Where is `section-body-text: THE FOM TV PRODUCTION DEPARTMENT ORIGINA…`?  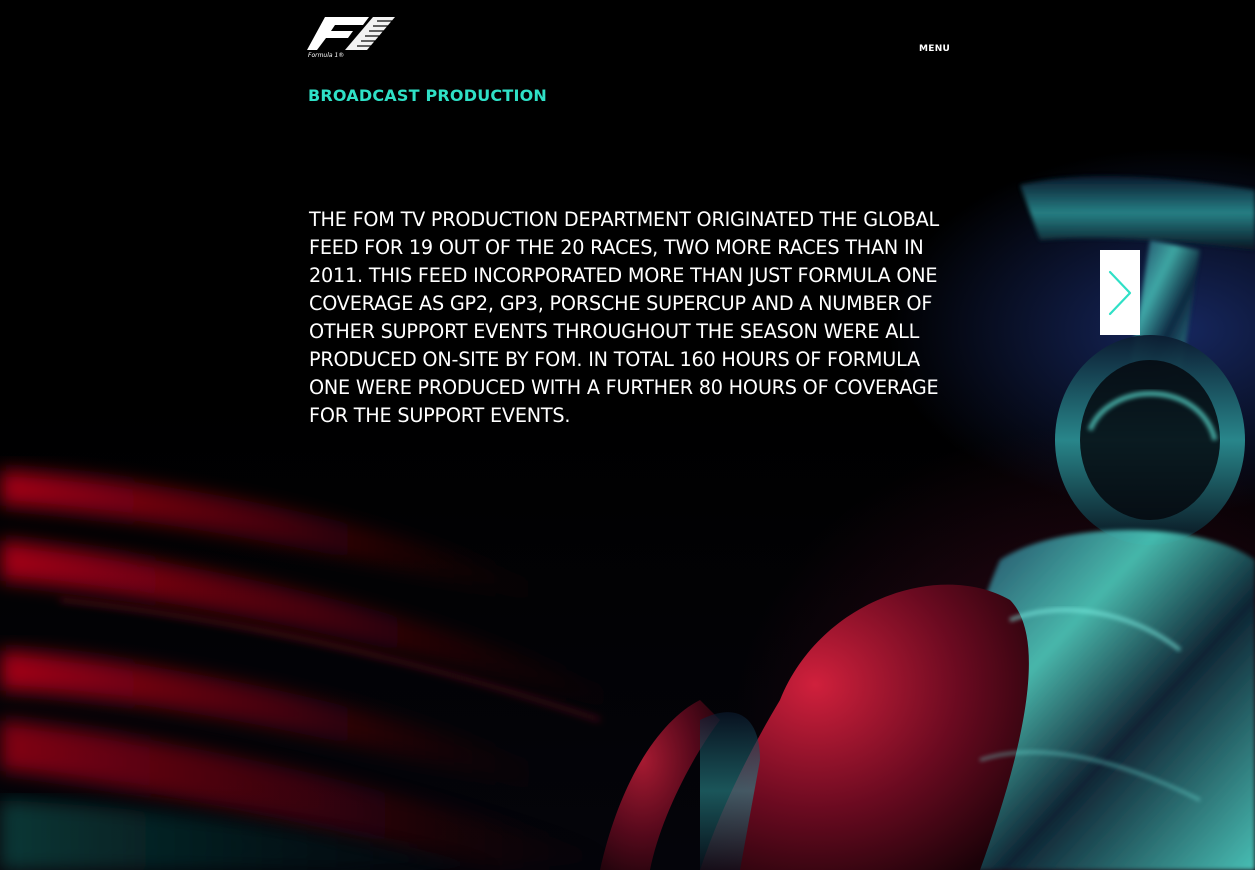 section-body-text: THE FOM TV PRODUCTION DEPARTMENT ORIGINA… is located at coordinates (624, 317).